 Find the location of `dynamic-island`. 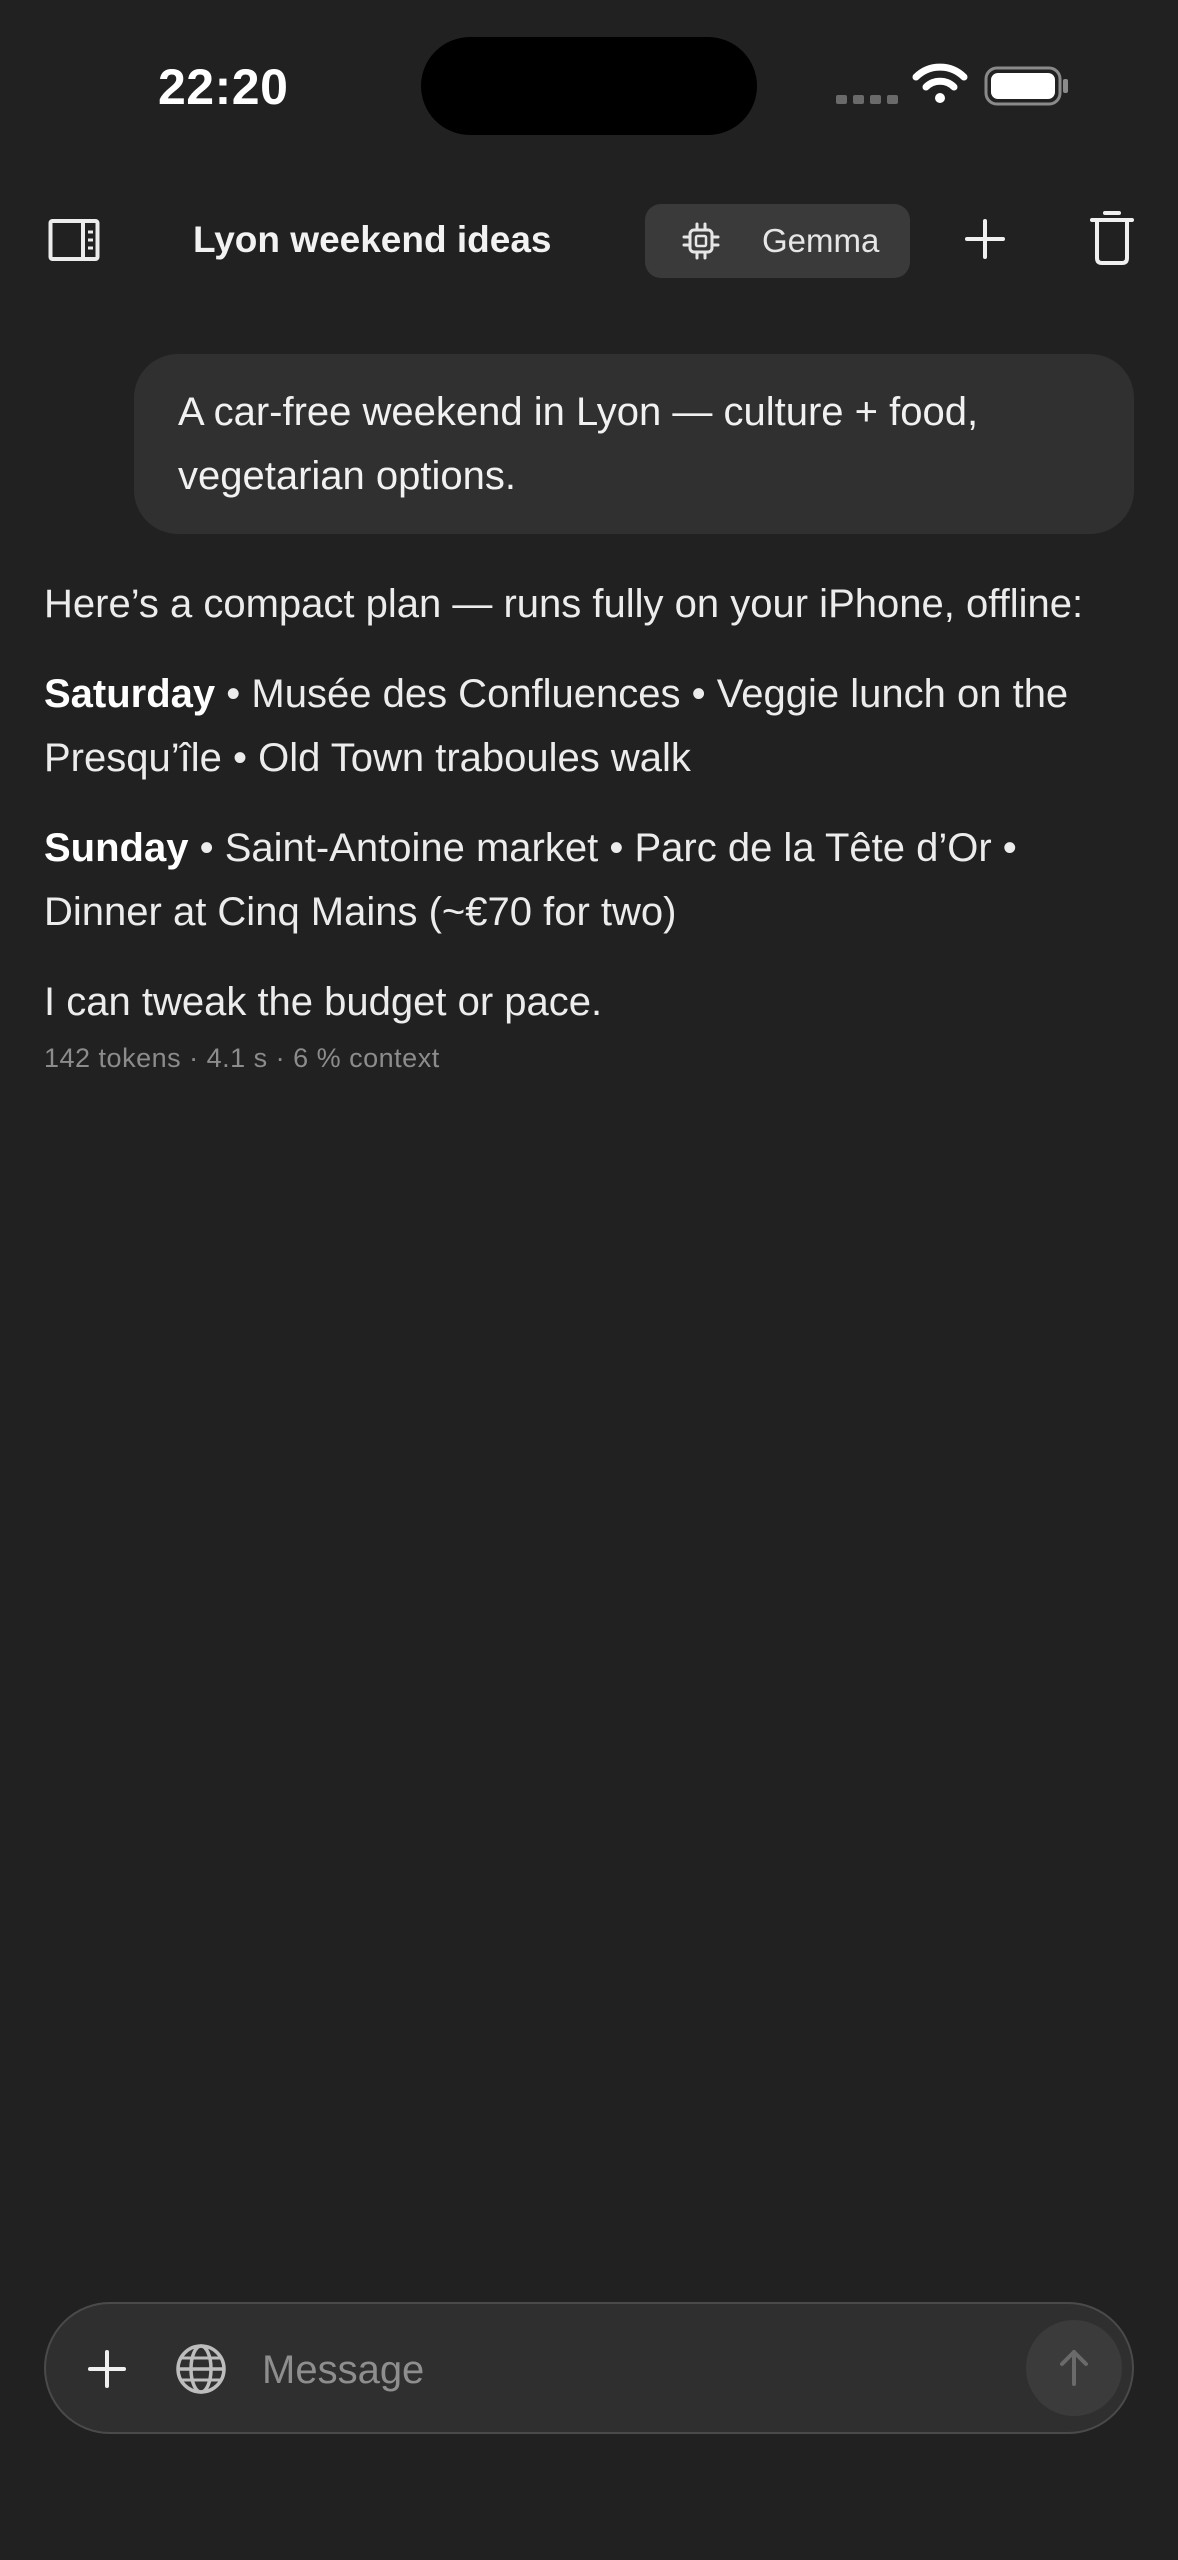

dynamic-island is located at coordinates (589, 86).